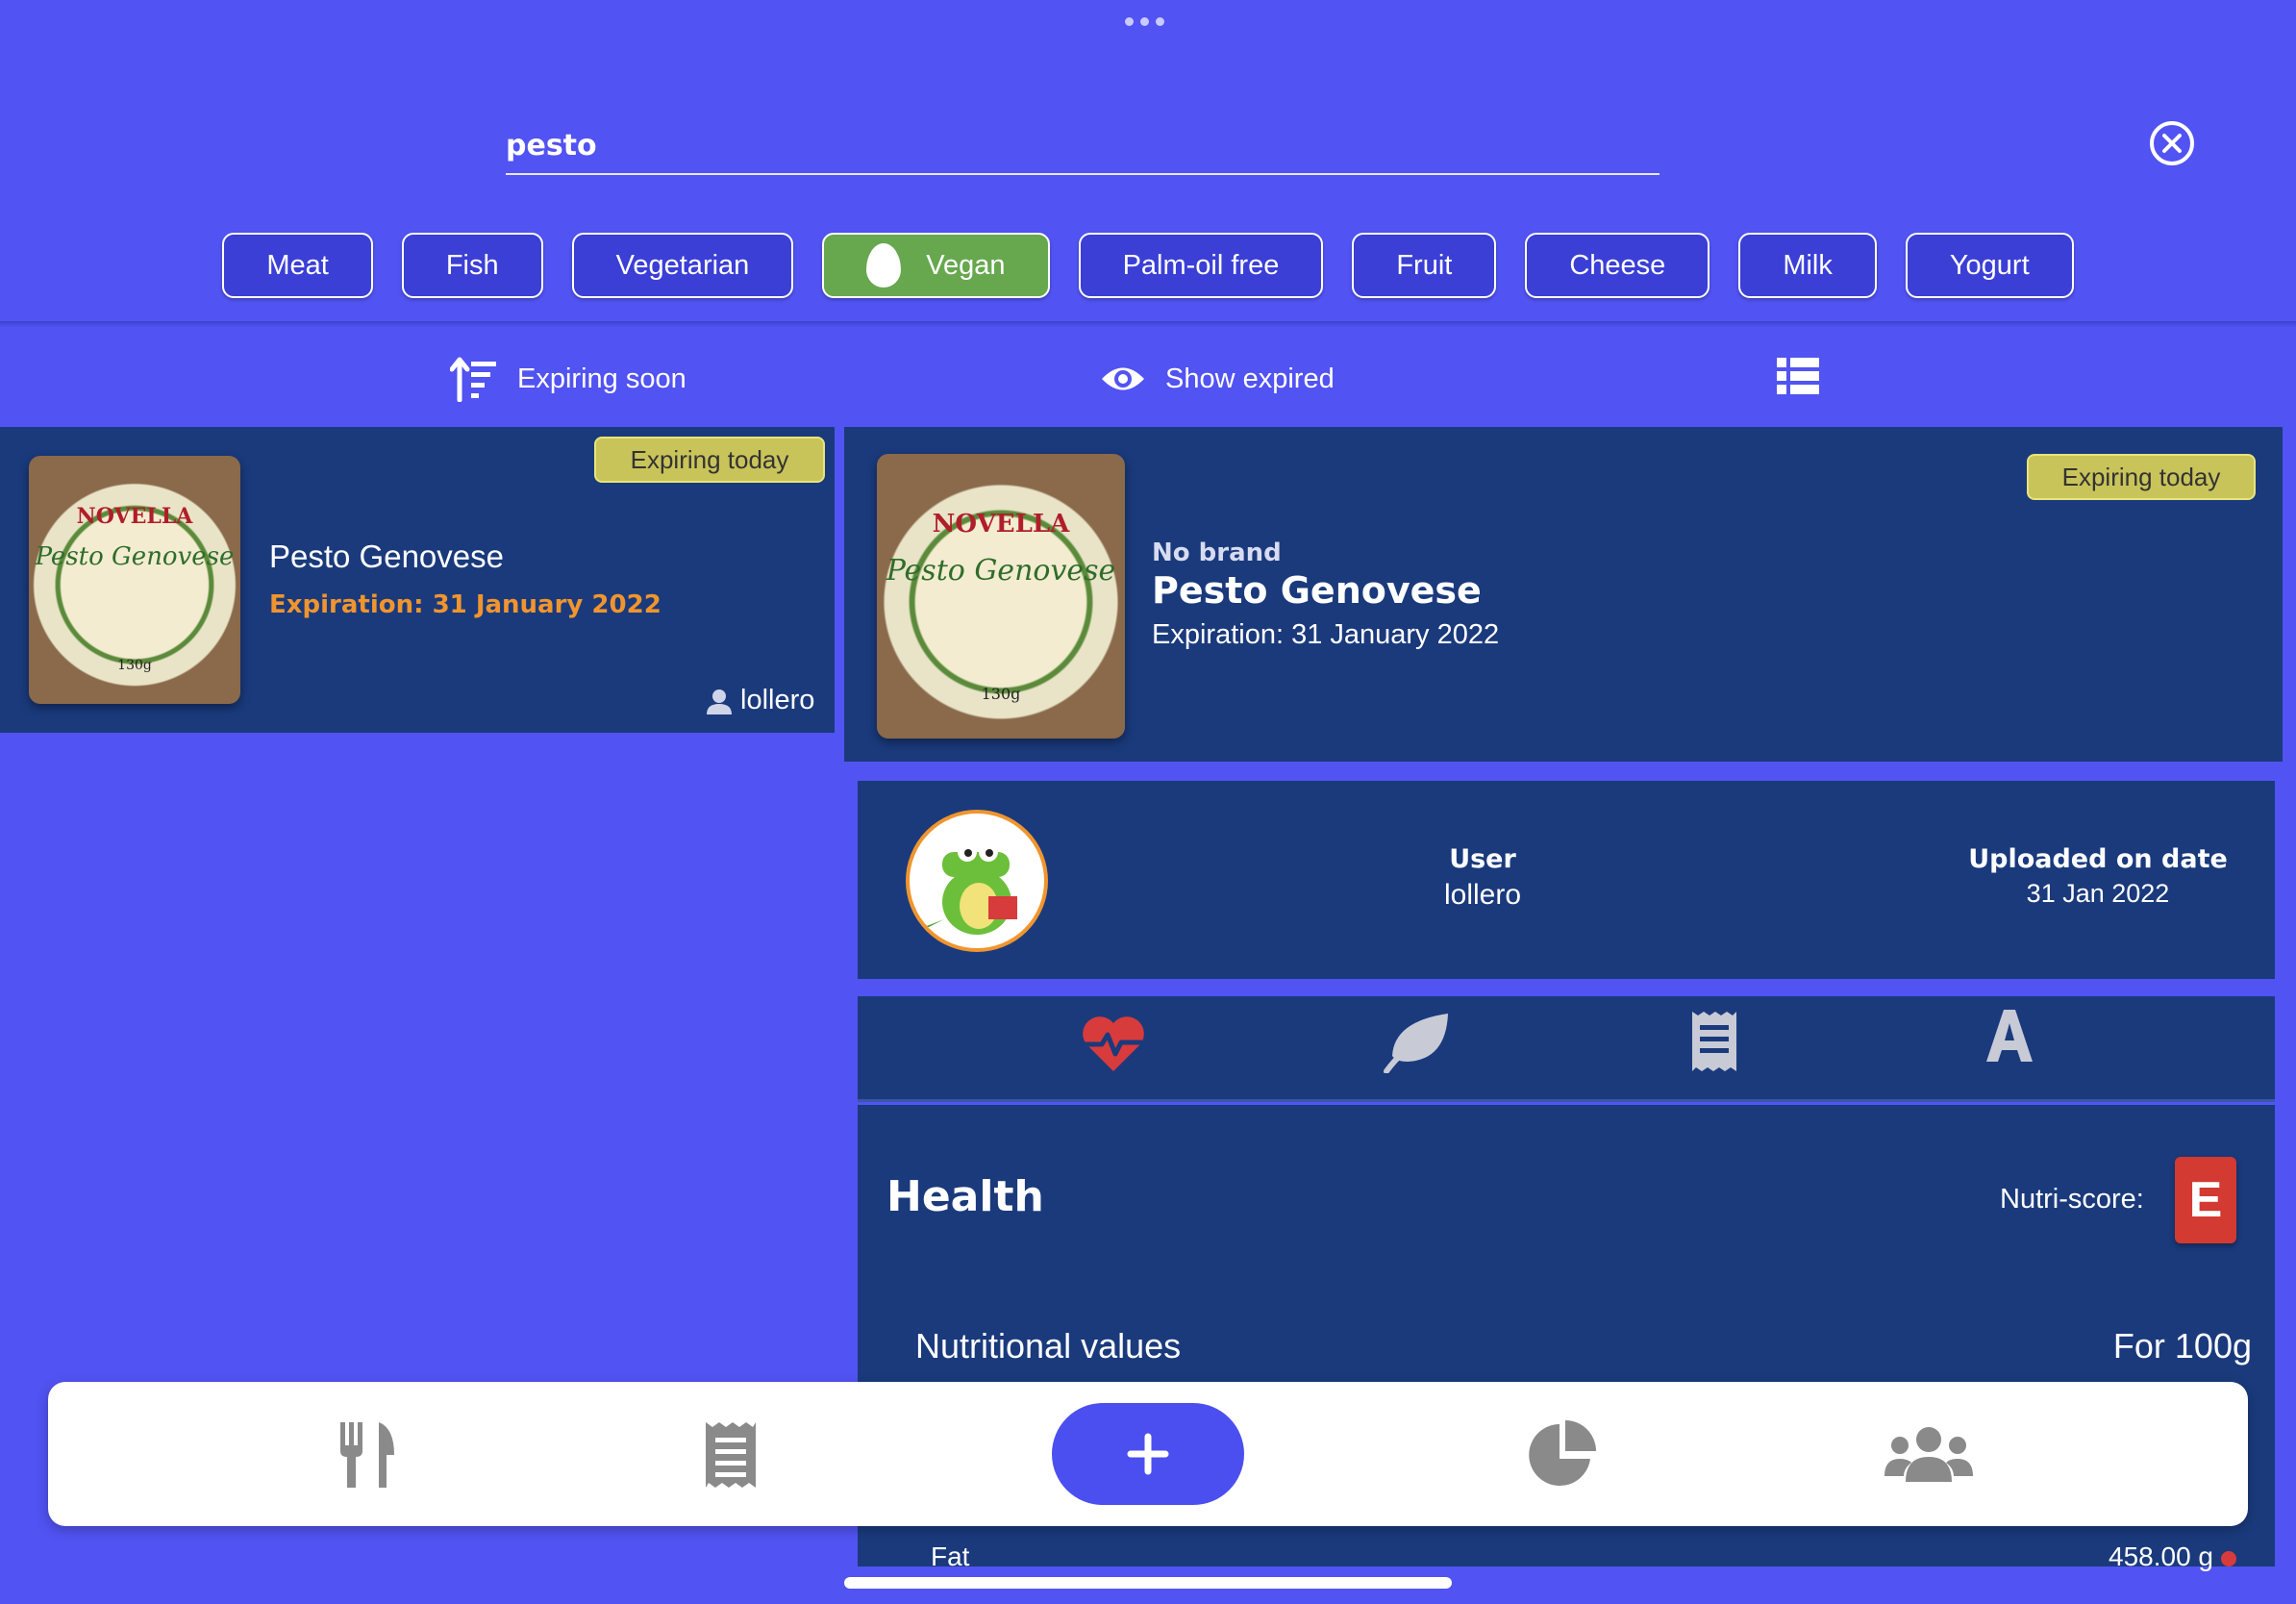 The height and width of the screenshot is (1604, 2296). I want to click on filter-chip-fruit: Fruit, so click(1424, 265).